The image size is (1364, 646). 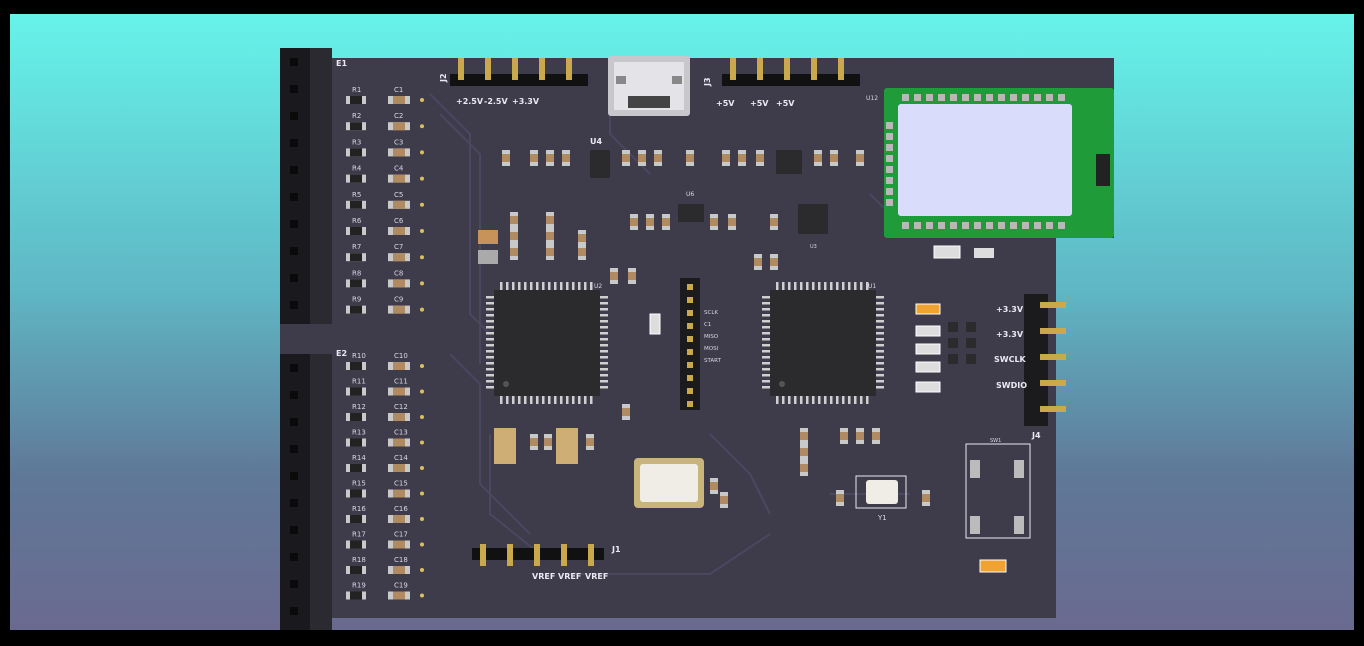 What do you see at coordinates (443, 78) in the screenshot?
I see `j2-label: J2` at bounding box center [443, 78].